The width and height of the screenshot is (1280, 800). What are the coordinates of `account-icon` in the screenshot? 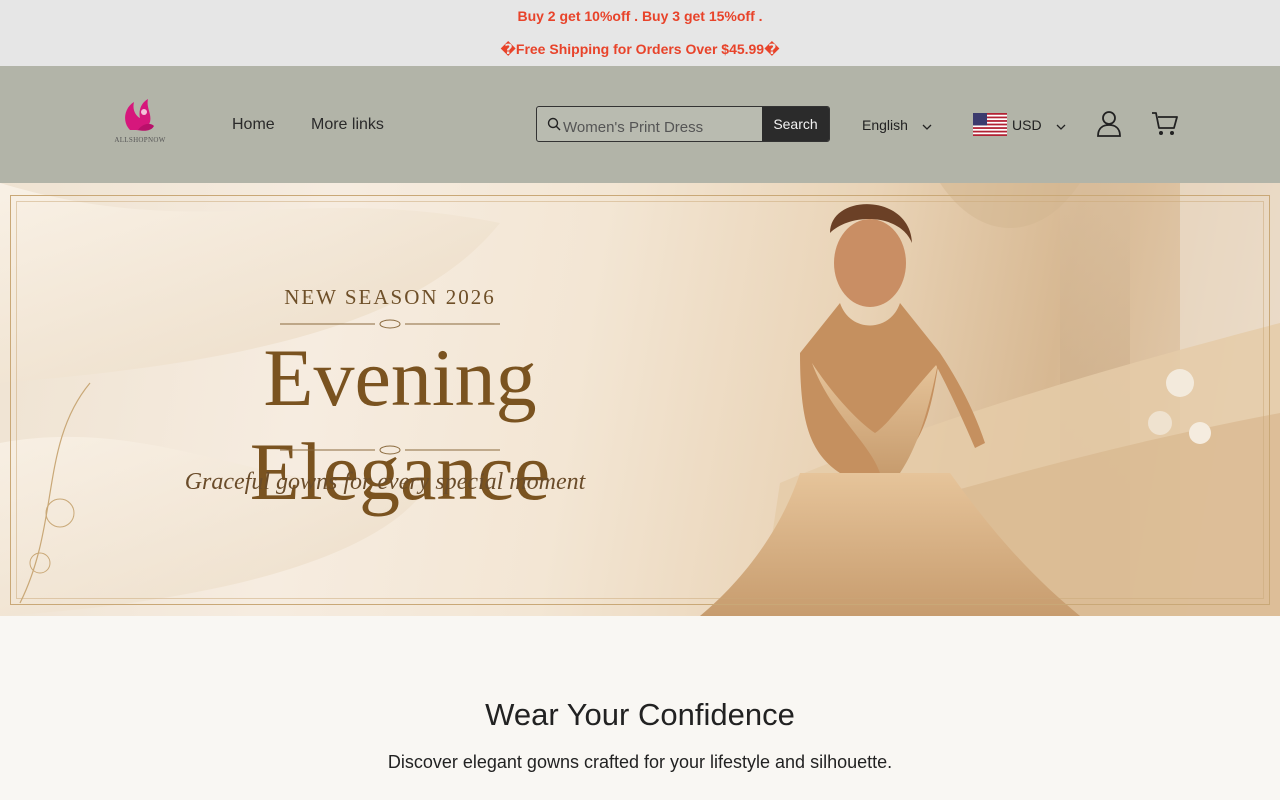 It's located at (1109, 123).